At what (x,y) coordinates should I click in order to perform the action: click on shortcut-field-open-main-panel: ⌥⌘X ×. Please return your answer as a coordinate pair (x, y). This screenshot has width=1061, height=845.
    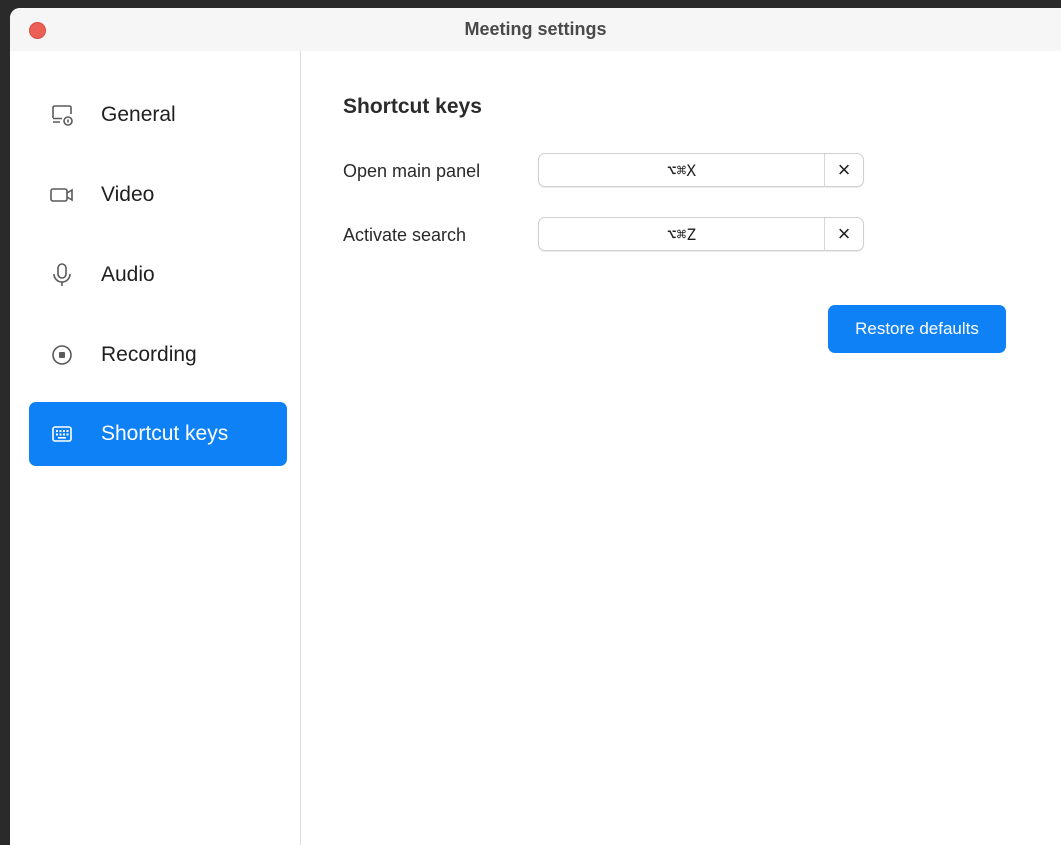
    Looking at the image, I should click on (701, 170).